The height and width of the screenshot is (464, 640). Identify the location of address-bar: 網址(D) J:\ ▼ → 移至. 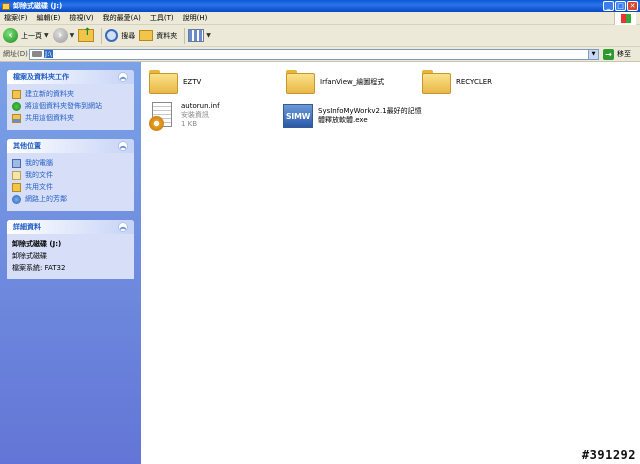
(320, 54).